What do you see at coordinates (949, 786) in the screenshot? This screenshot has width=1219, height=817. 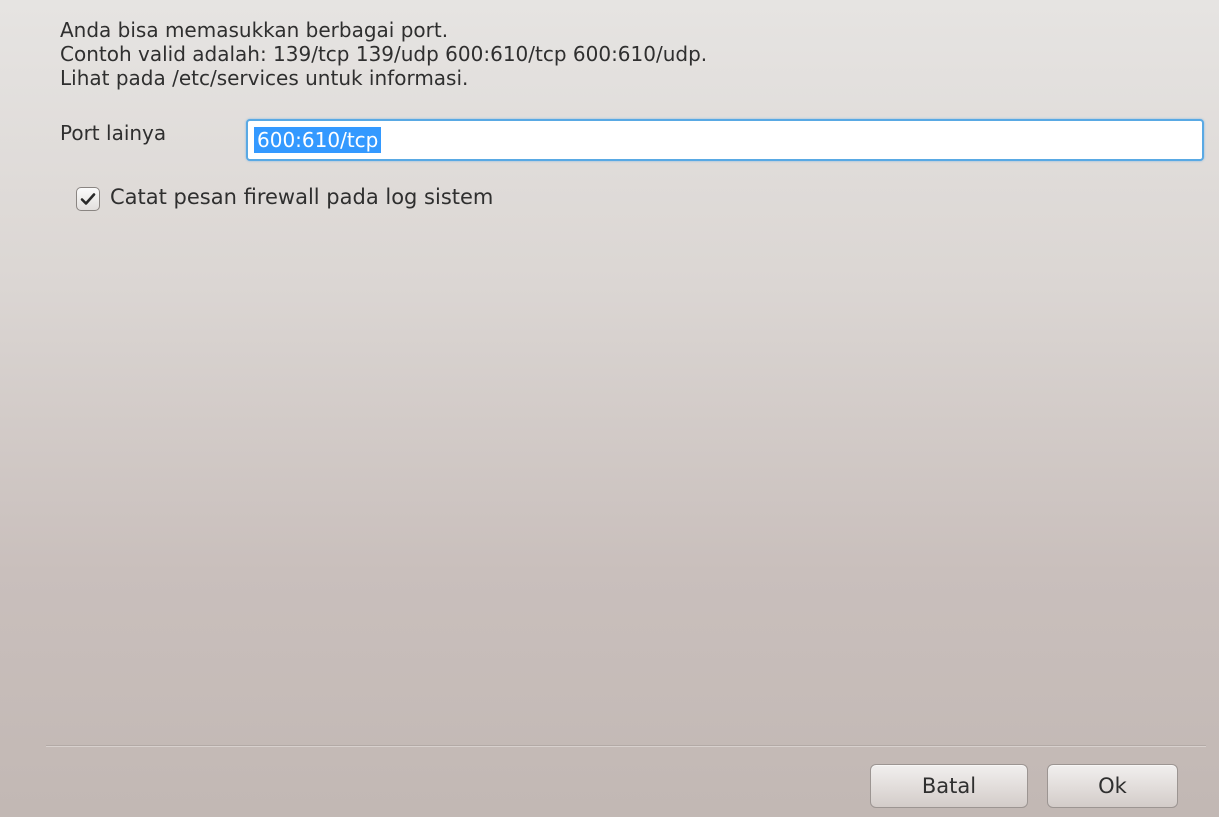 I see `cancel-button: Batal` at bounding box center [949, 786].